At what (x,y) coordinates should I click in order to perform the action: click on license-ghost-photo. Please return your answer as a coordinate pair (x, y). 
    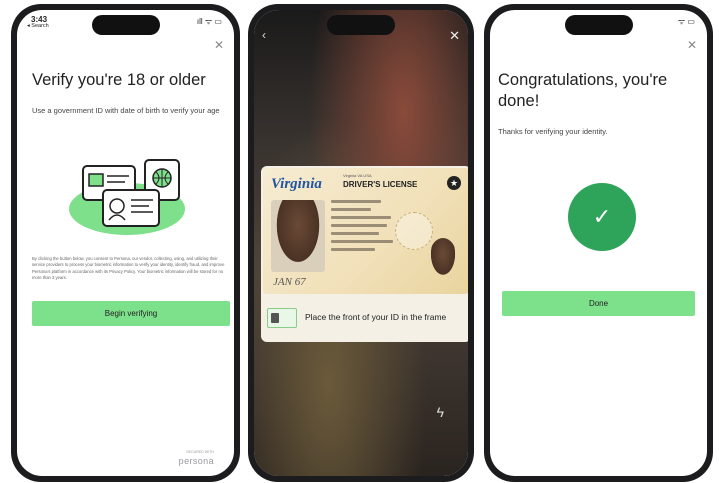
    Looking at the image, I should click on (443, 258).